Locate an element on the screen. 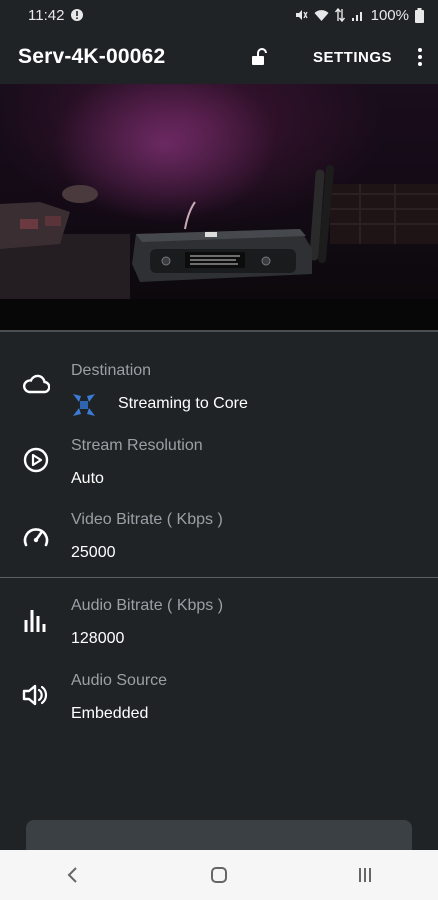 The image size is (438, 900). audio-source-value: Embedded is located at coordinates (110, 713).